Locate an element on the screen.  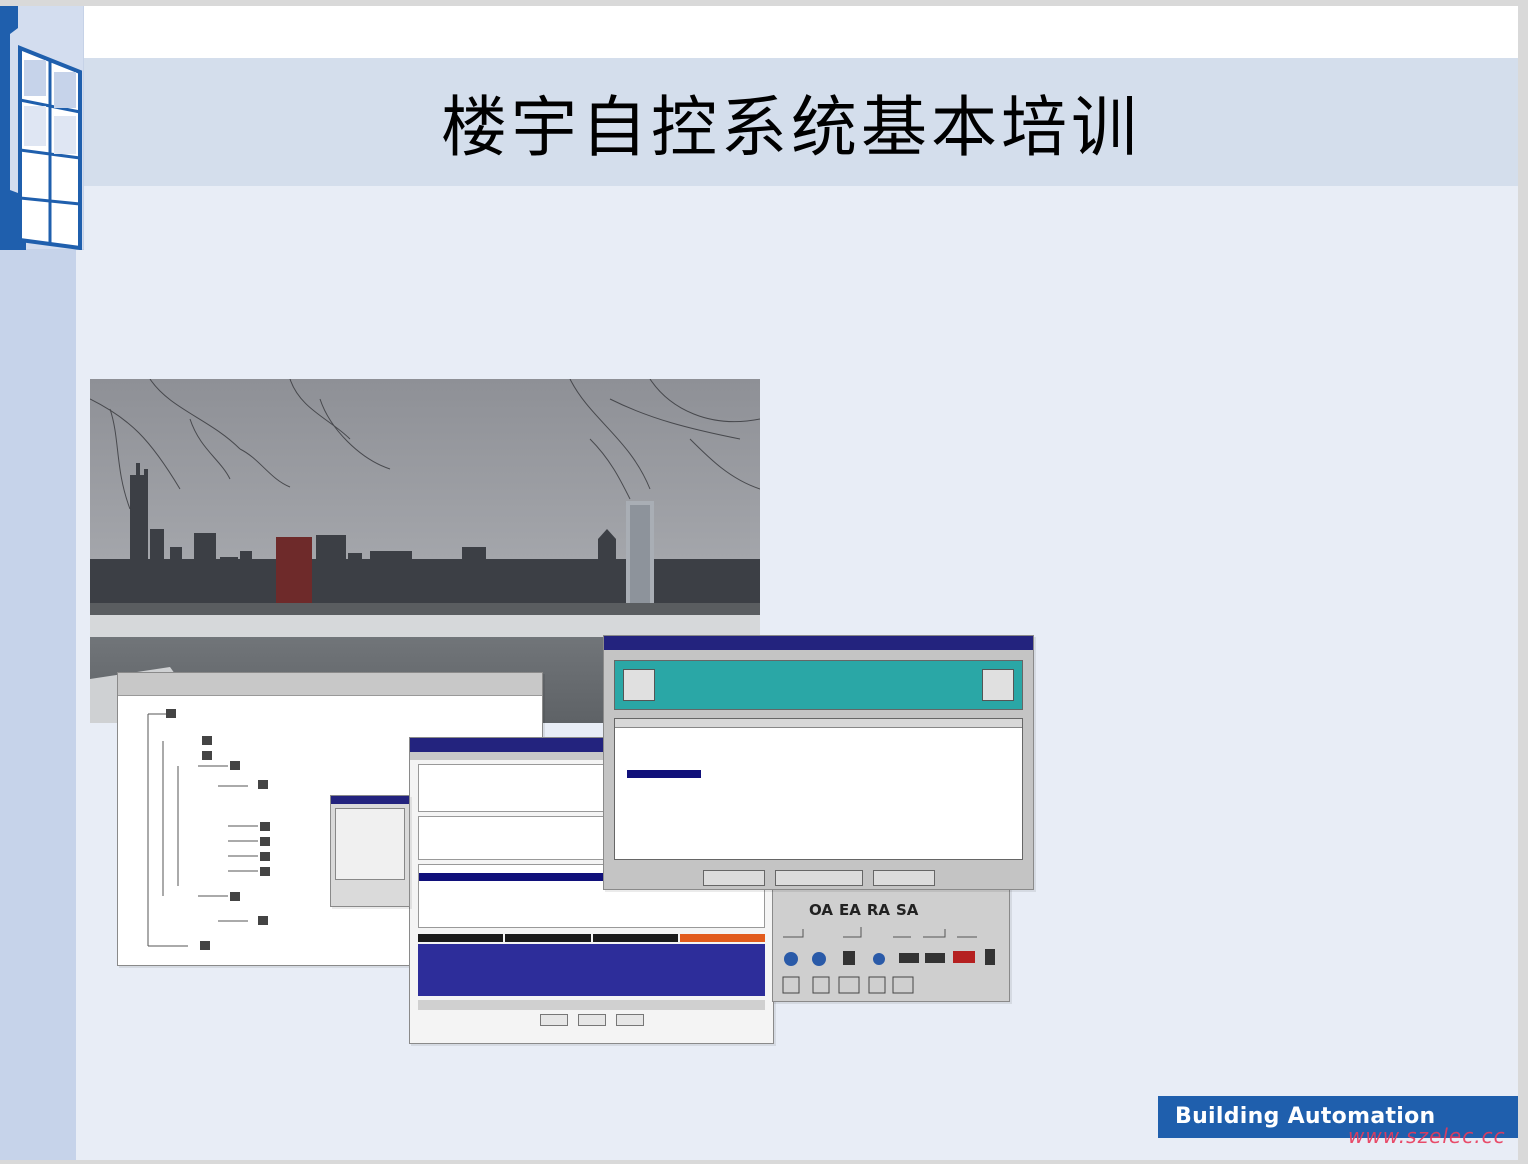
building-logo is located at coordinates (42, 125).